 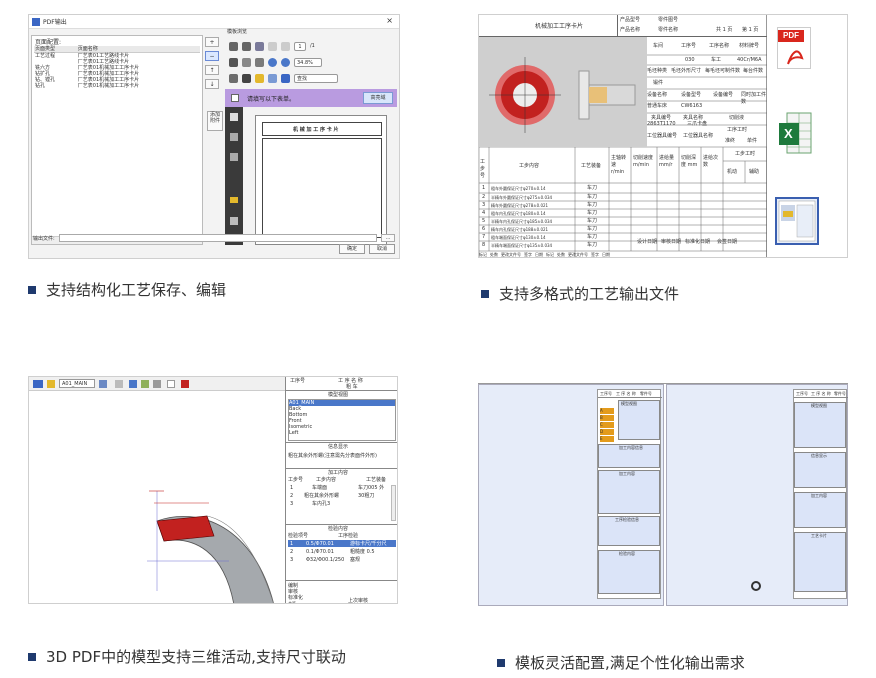 I want to click on part-rendering, so click(x=563, y=92).